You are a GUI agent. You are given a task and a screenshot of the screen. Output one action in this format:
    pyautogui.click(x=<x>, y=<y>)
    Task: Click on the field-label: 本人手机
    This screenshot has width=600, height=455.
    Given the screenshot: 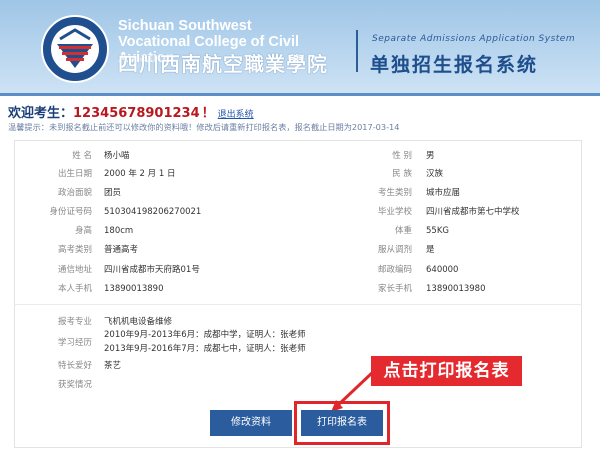 What is the action you would take?
    pyautogui.click(x=74, y=289)
    